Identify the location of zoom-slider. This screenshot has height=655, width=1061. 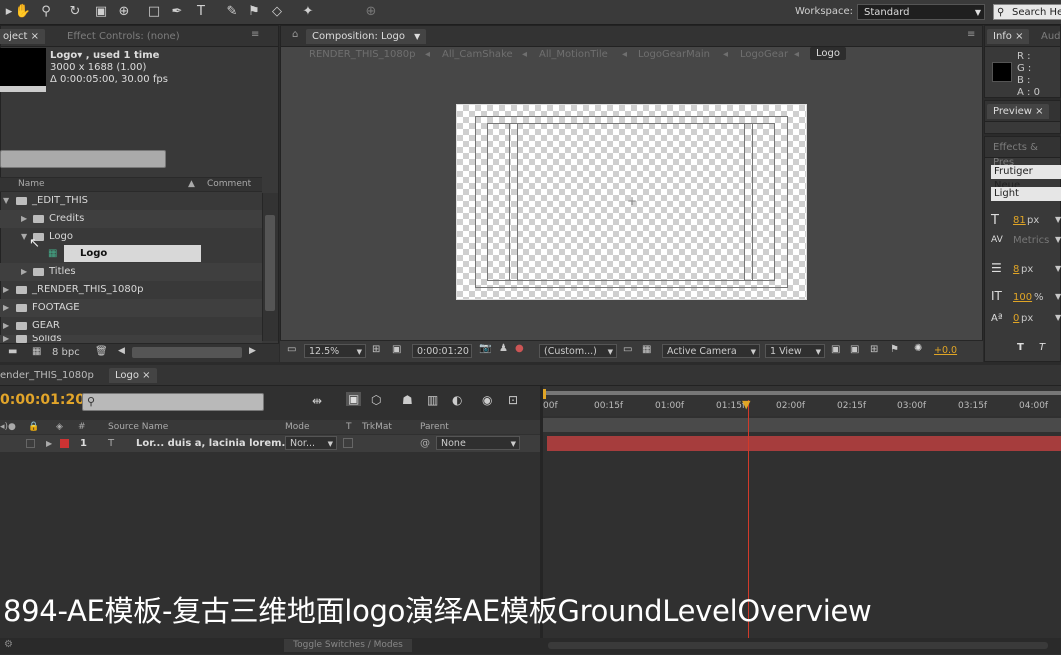
(798, 645).